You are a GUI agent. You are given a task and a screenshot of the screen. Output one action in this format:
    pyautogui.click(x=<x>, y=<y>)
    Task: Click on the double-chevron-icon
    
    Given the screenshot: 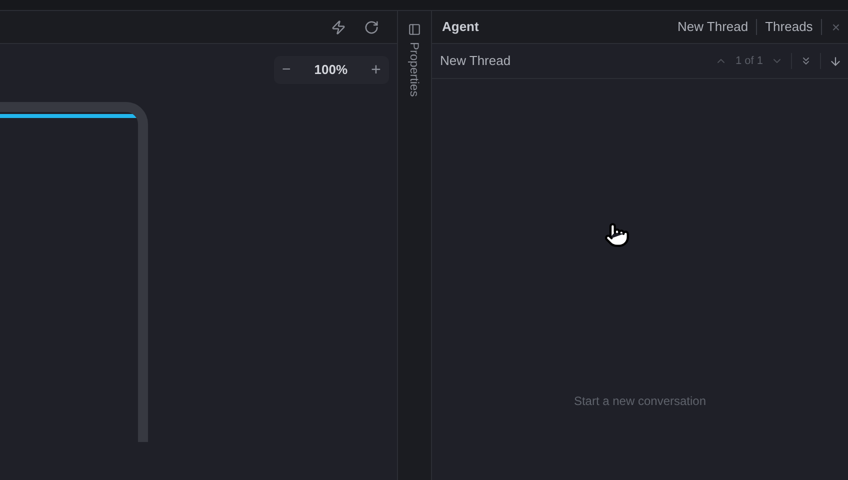 What is the action you would take?
    pyautogui.click(x=806, y=61)
    